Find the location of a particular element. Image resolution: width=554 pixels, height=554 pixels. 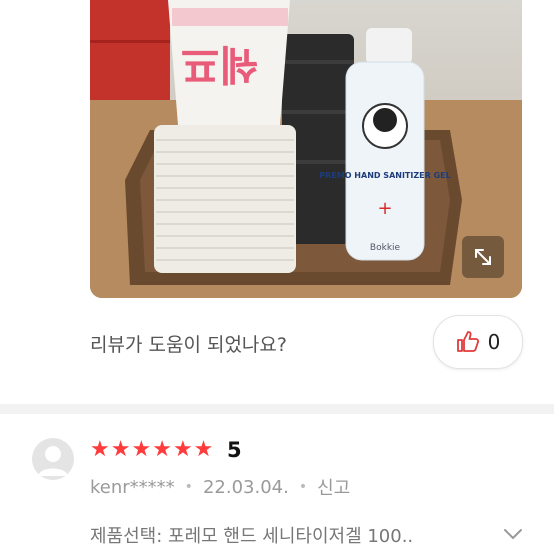

expand-arrows-icon is located at coordinates (483, 257).